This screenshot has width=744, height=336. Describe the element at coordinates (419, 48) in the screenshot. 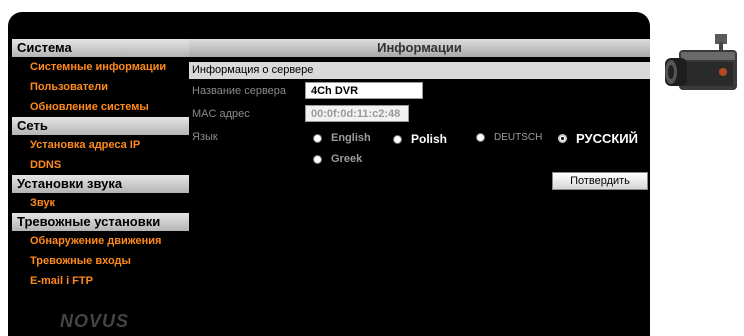

I see `page-title: Информации` at that location.